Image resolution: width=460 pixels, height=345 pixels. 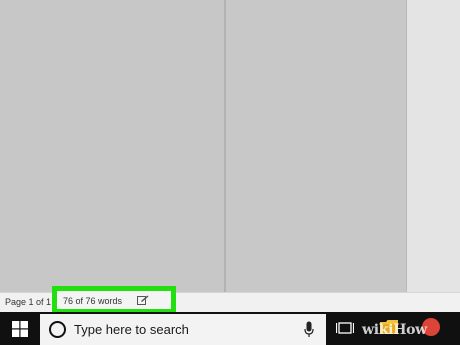 I want to click on proofing-icon, so click(x=143, y=300).